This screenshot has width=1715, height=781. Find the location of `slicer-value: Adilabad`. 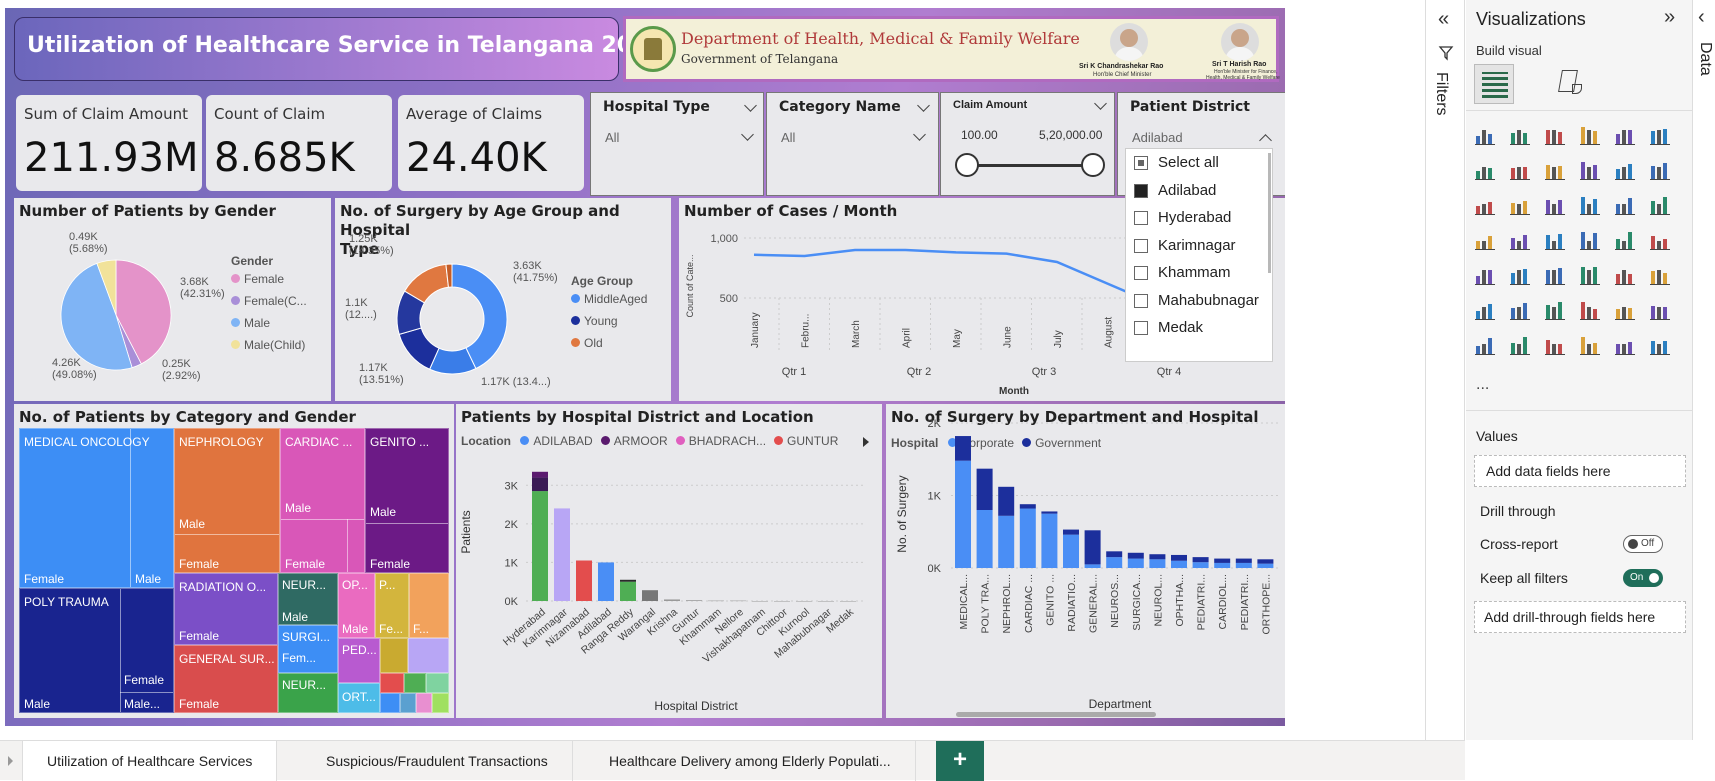

slicer-value: Adilabad is located at coordinates (1157, 137).